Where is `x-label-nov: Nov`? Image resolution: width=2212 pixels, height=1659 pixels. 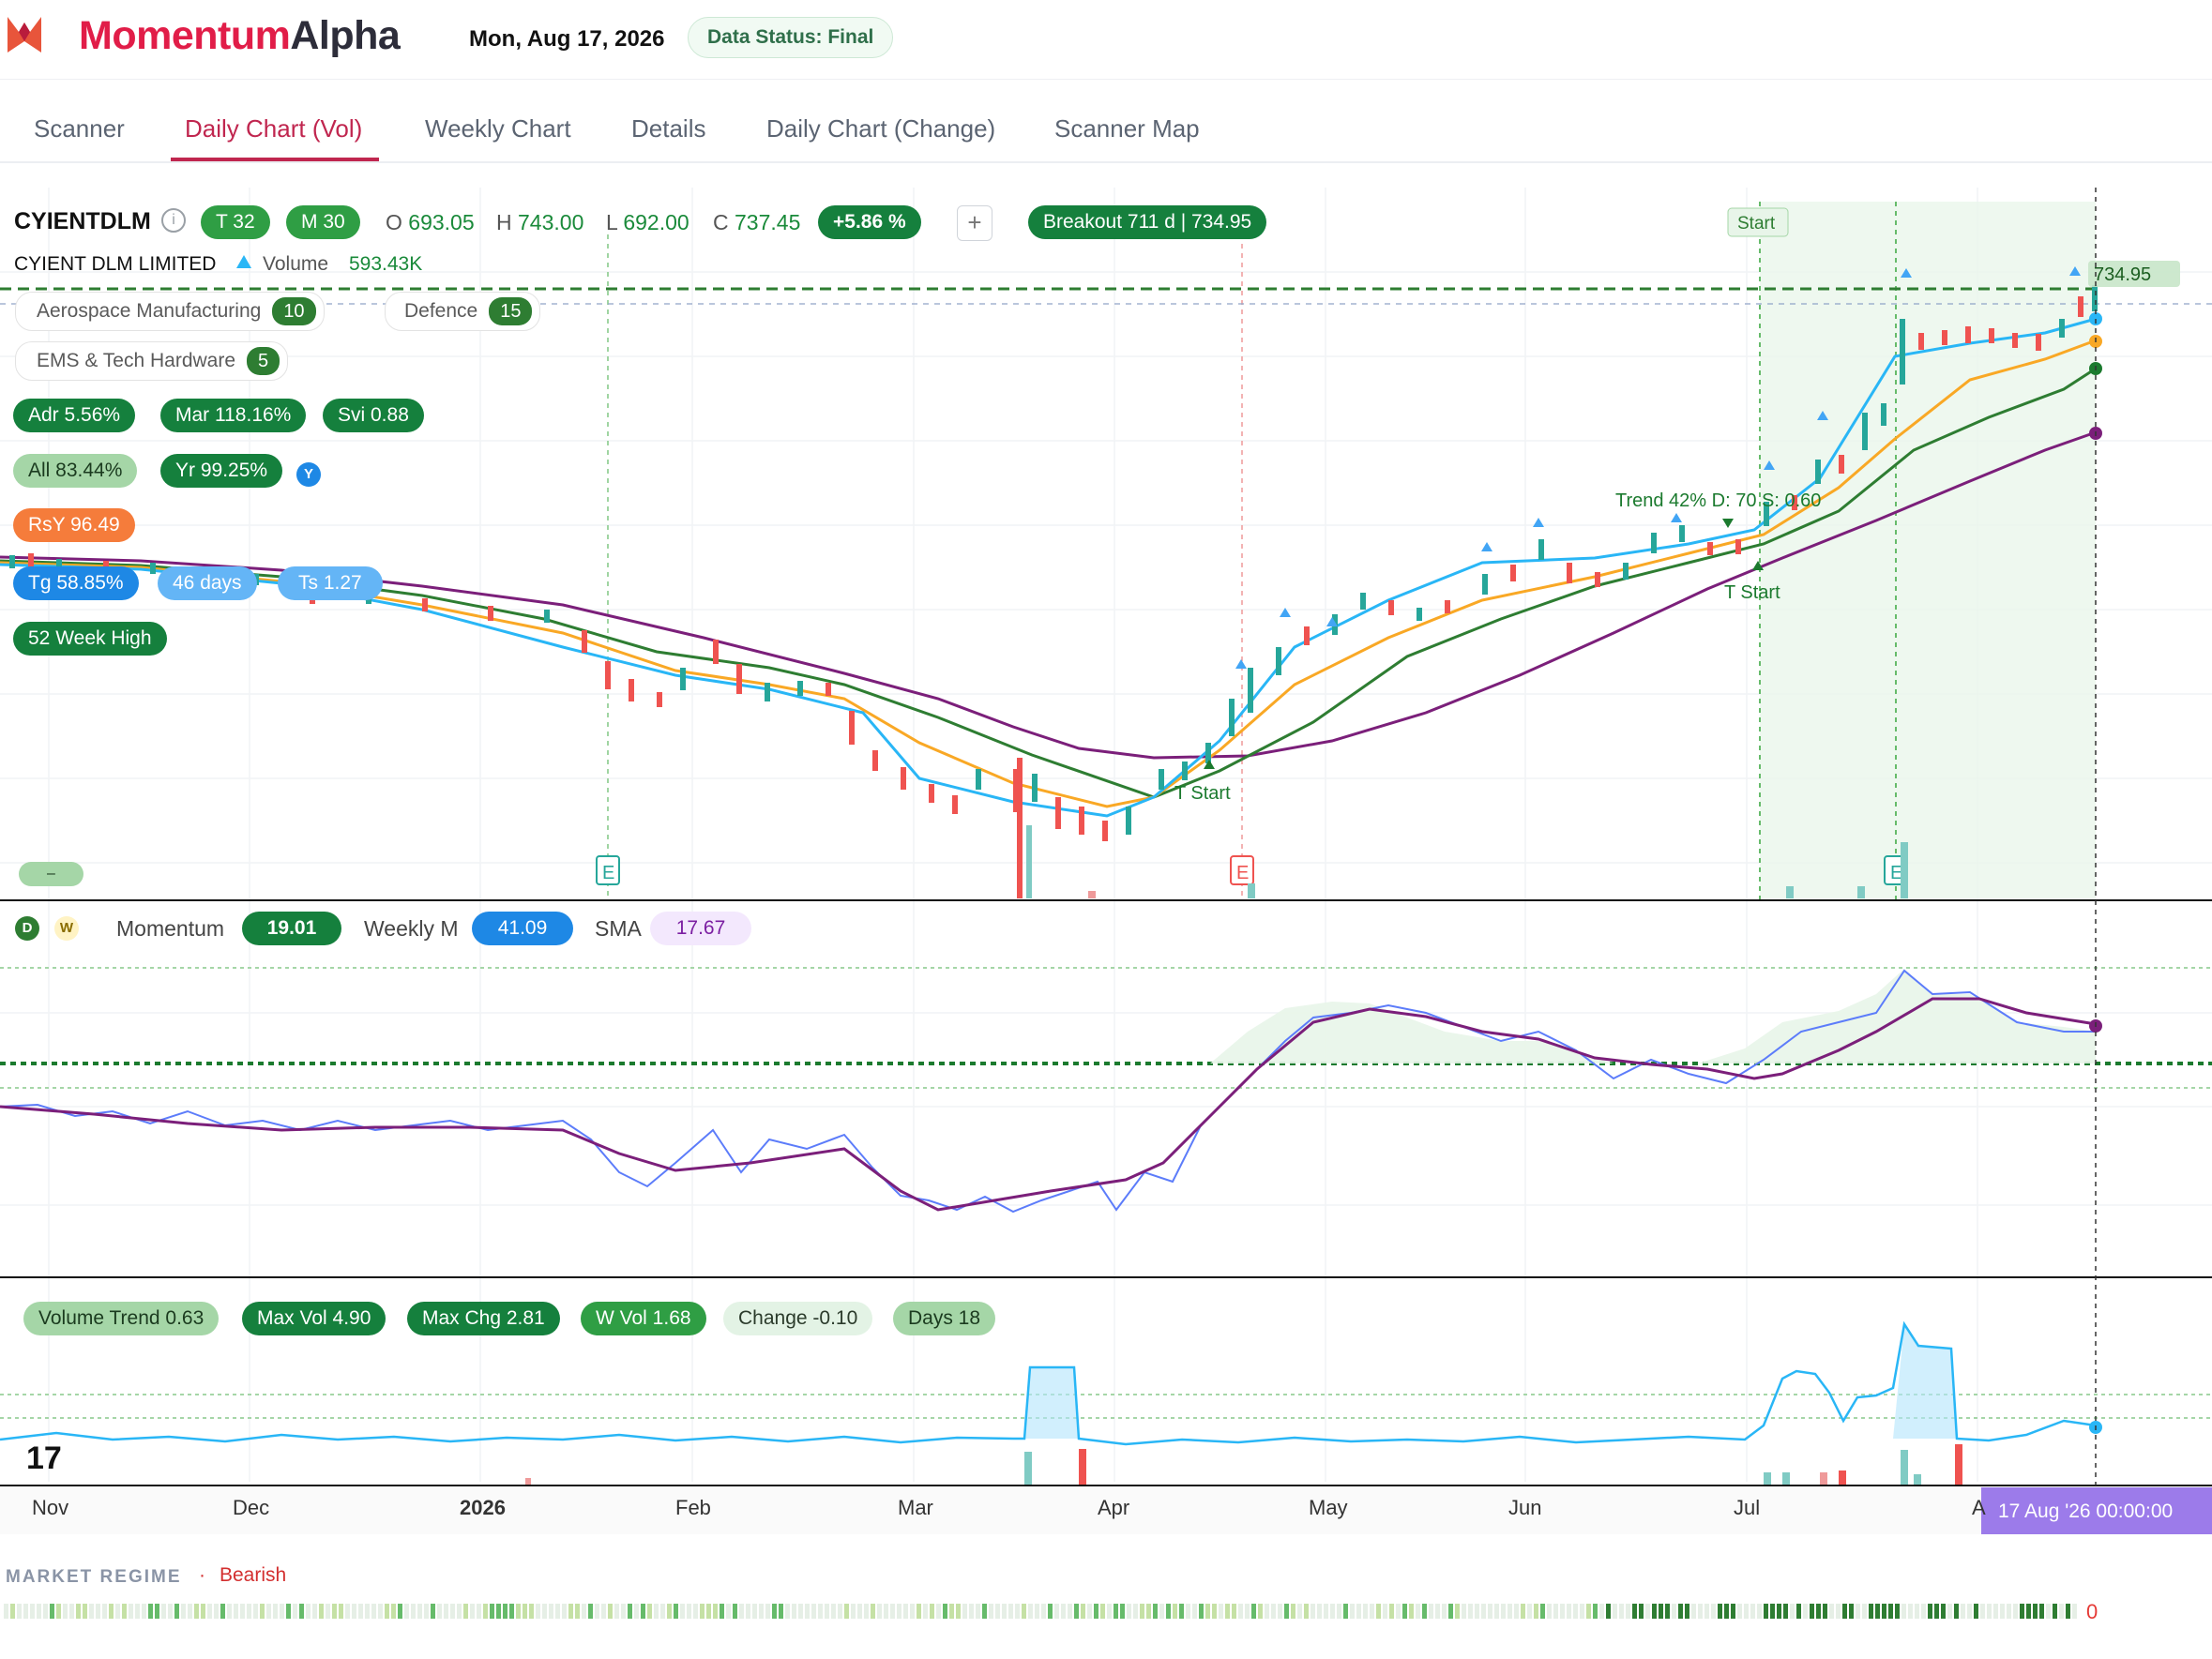 x-label-nov: Nov is located at coordinates (50, 1507).